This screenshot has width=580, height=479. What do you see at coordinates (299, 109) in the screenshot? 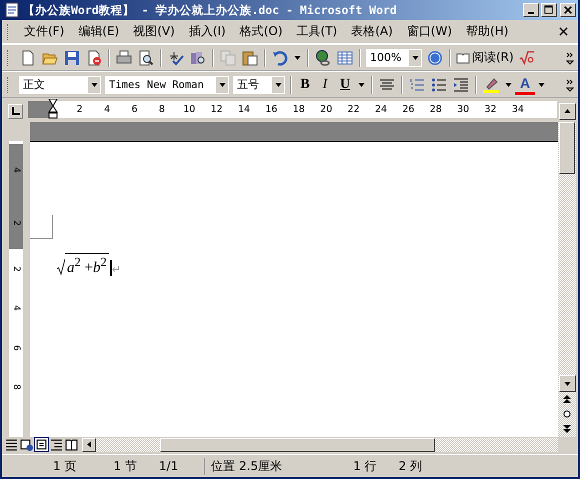
I see `ruler-number: 18` at bounding box center [299, 109].